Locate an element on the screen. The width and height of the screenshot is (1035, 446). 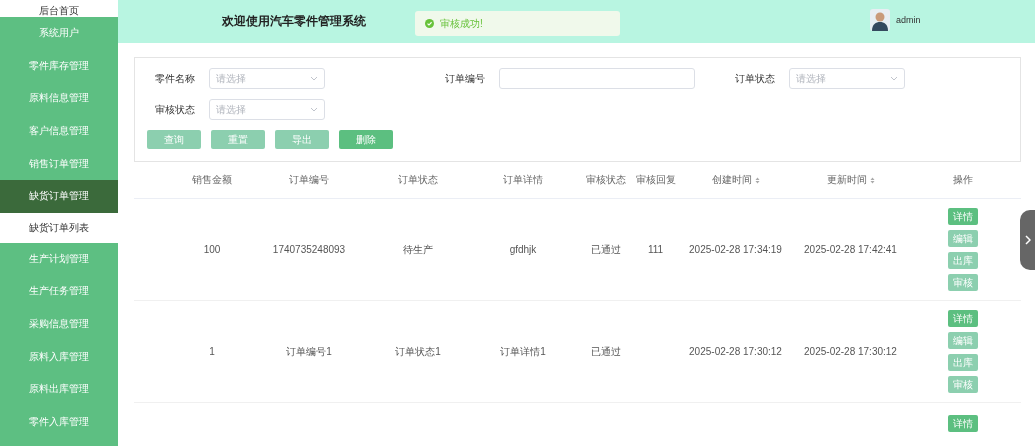
table-cell-text: 待生产 is located at coordinates (418, 249).